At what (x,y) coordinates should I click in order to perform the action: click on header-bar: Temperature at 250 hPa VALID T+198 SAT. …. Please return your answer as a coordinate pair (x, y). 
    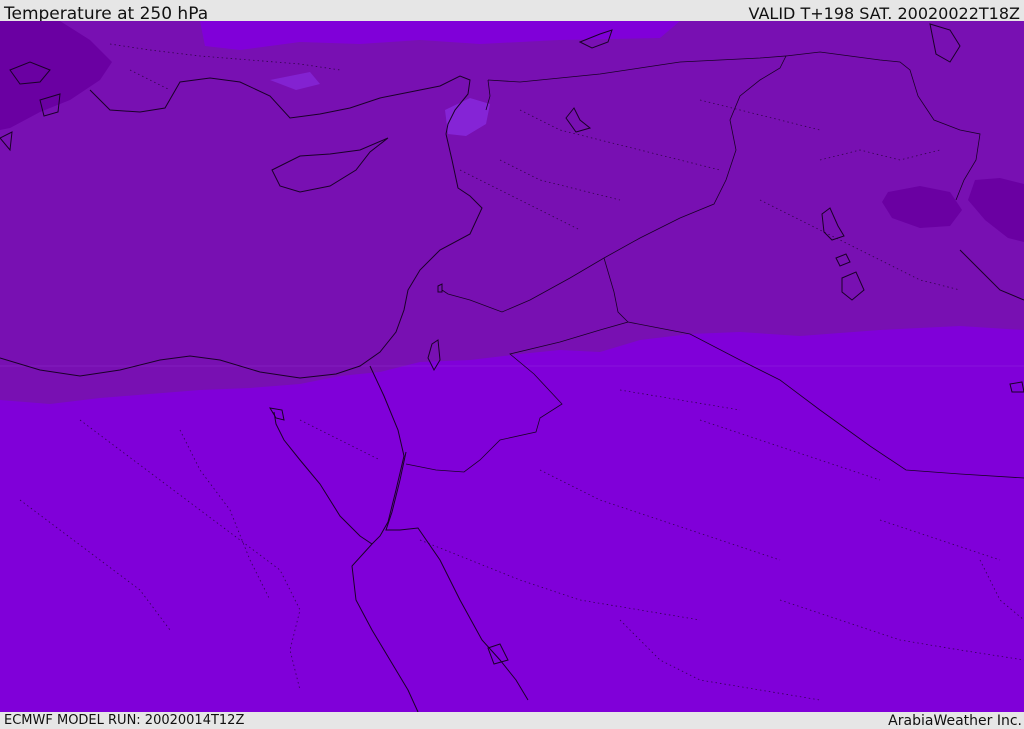
    Looking at the image, I should click on (512, 12).